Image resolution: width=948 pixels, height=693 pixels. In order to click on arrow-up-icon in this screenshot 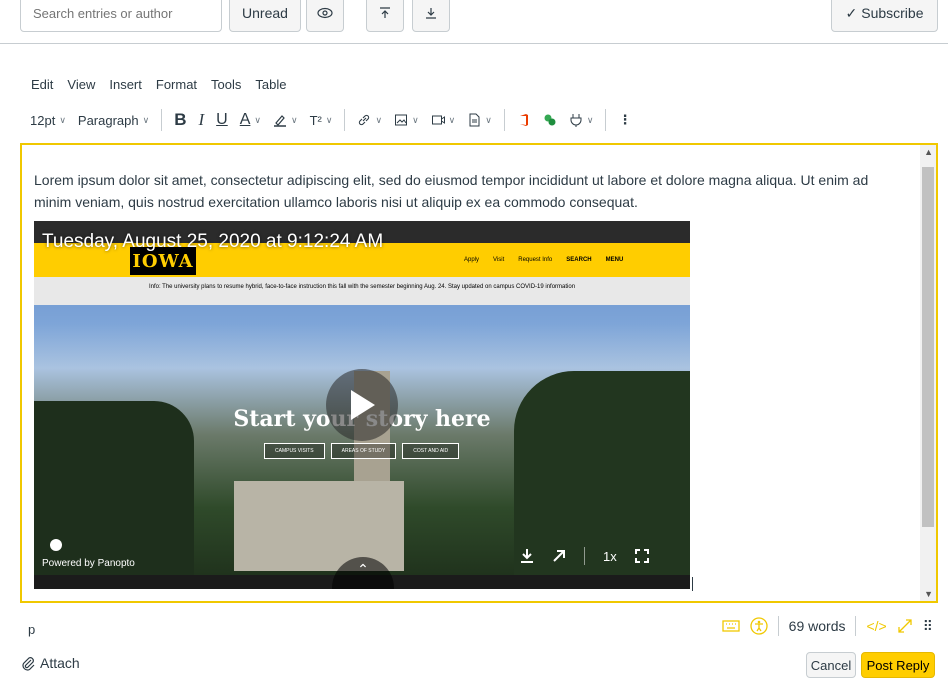, I will do `click(385, 12)`.